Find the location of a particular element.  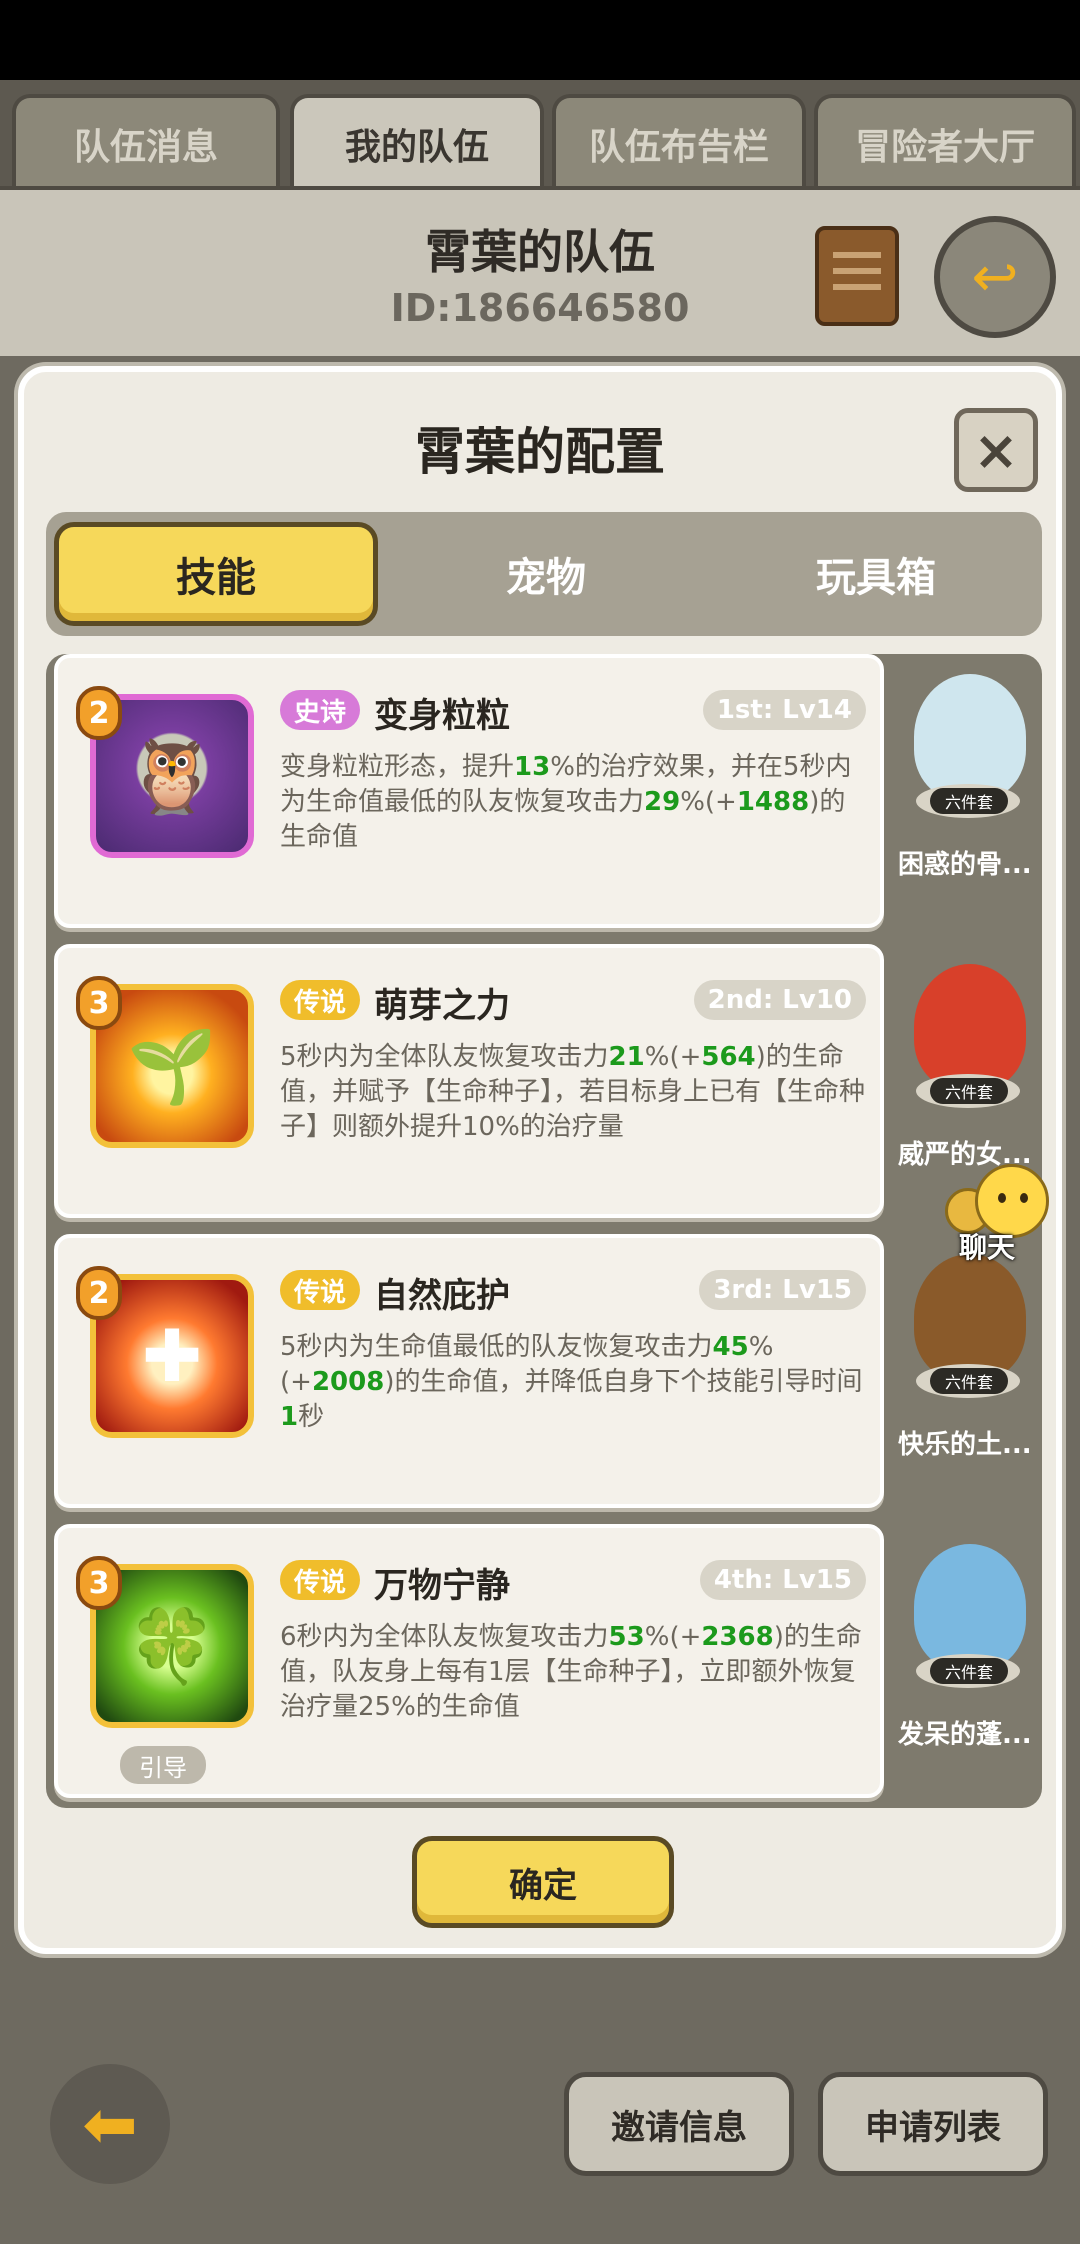

confirm-button: 确定 is located at coordinates (543, 1882).